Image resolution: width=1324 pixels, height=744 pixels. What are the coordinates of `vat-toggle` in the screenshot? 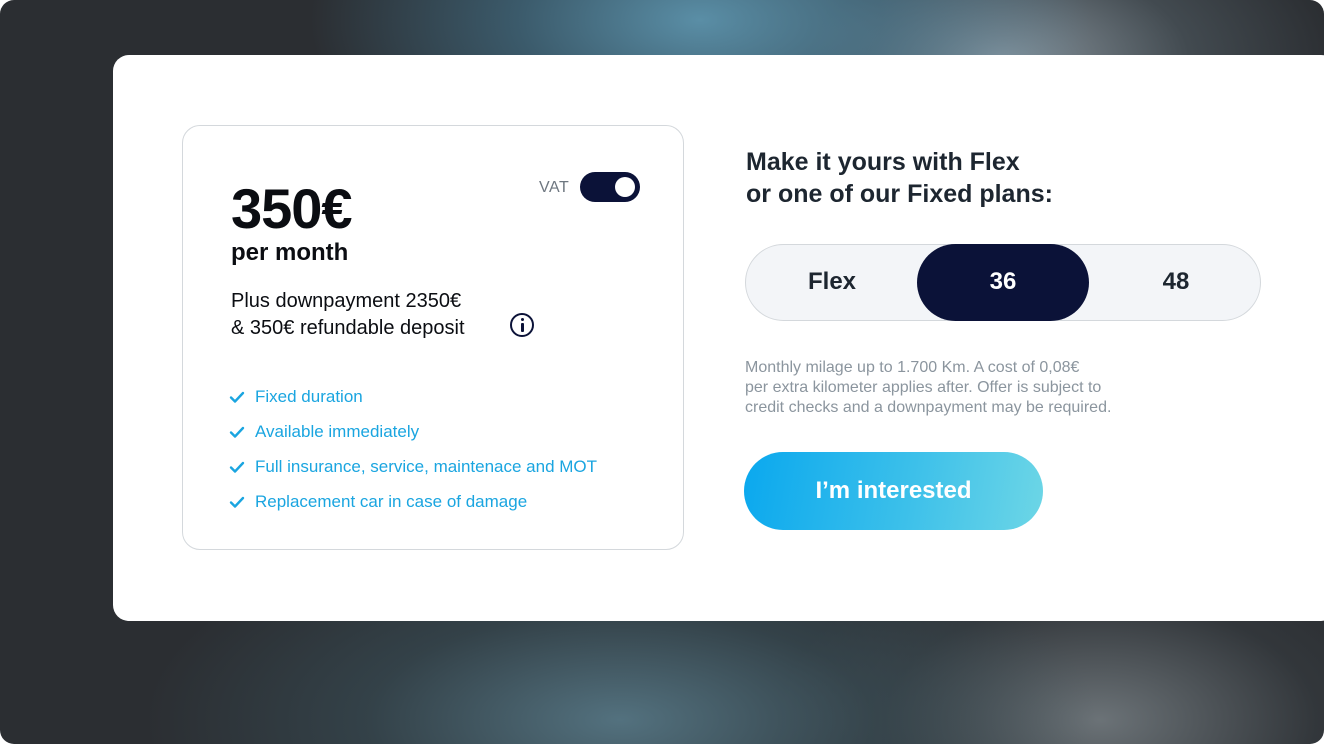 It's located at (610, 187).